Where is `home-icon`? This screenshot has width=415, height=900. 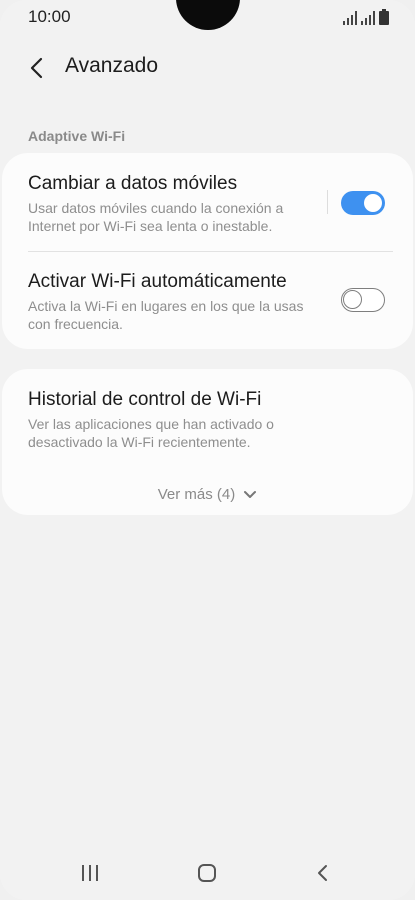 home-icon is located at coordinates (207, 873).